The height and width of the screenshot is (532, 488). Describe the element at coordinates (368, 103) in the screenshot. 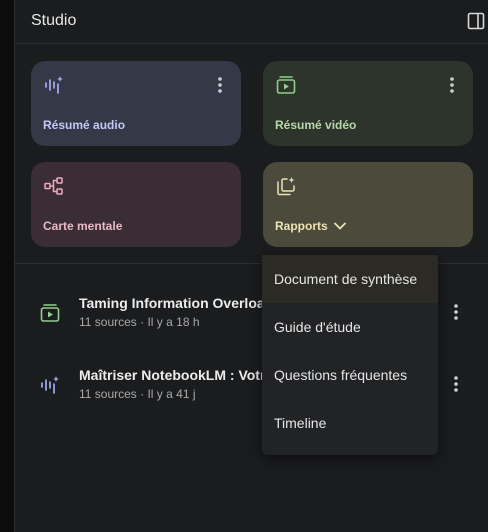

I see `video-overview-tile: Résumé vidéo` at that location.